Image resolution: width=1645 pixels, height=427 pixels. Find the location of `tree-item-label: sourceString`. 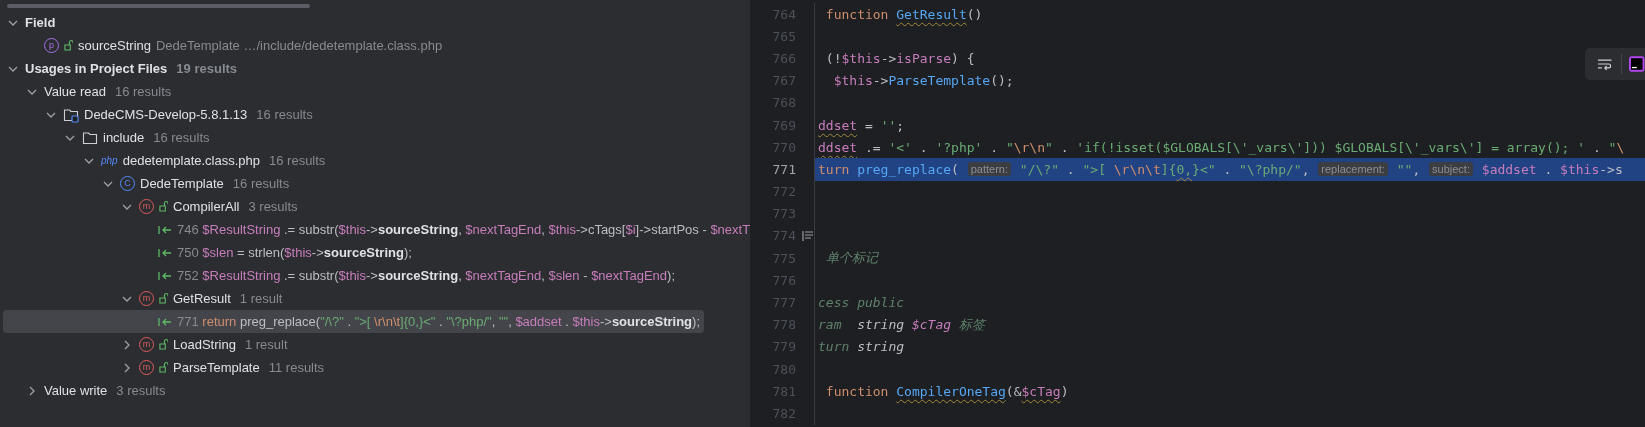

tree-item-label: sourceString is located at coordinates (114, 45).